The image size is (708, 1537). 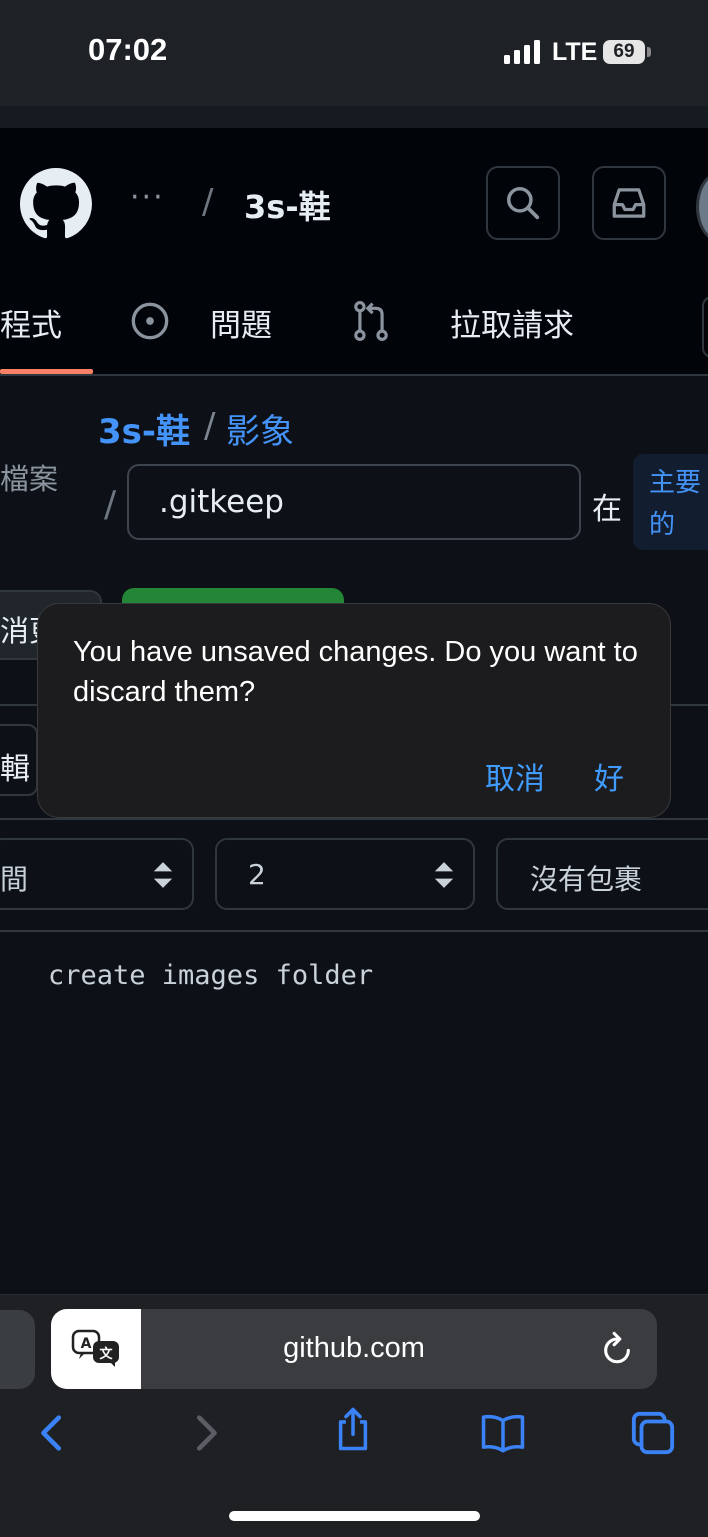 I want to click on tab-code: 程式, so click(x=31, y=322).